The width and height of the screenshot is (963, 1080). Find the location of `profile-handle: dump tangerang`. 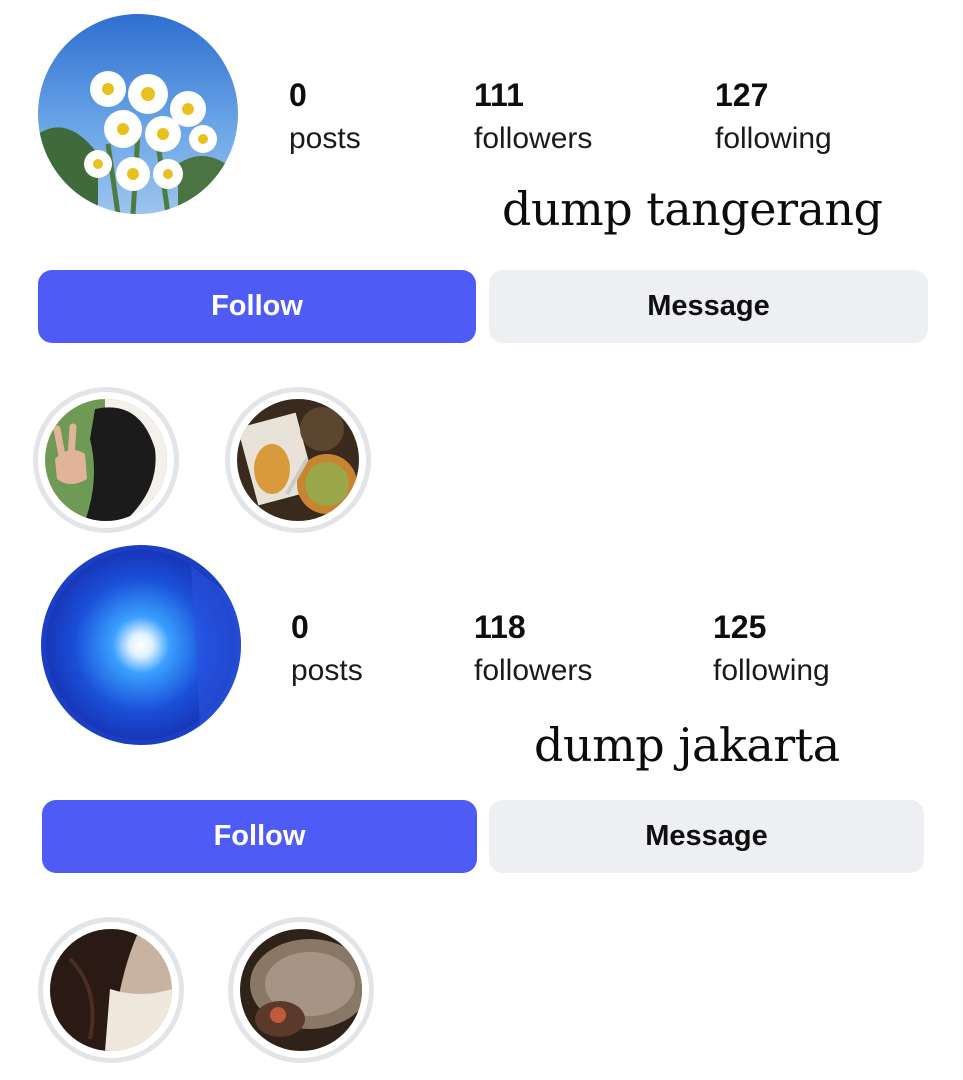

profile-handle: dump tangerang is located at coordinates (692, 209).